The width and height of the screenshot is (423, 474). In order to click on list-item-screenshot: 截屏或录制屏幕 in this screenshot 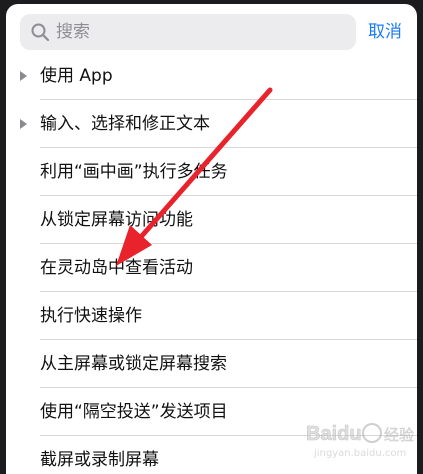, I will do `click(211, 455)`.